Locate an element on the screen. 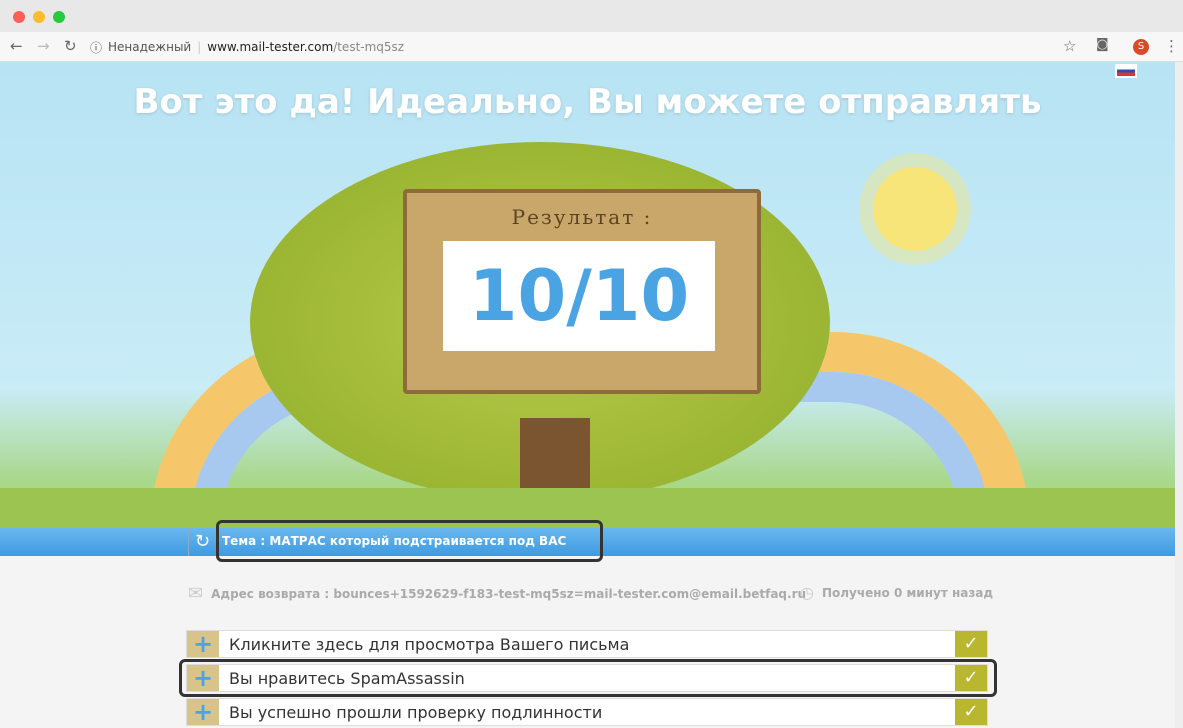  language-flag-ru is located at coordinates (1126, 71).